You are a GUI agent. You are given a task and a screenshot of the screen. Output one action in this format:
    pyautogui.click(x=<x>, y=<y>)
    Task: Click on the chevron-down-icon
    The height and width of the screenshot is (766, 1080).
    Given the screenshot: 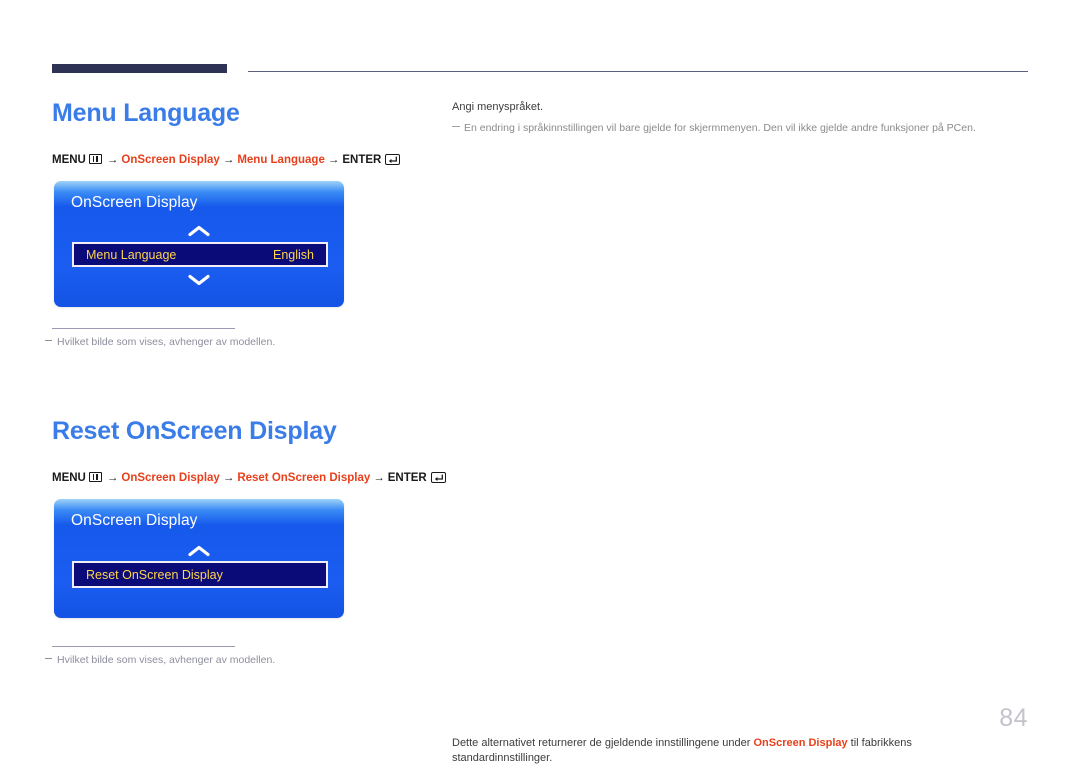 What is the action you would take?
    pyautogui.click(x=199, y=280)
    